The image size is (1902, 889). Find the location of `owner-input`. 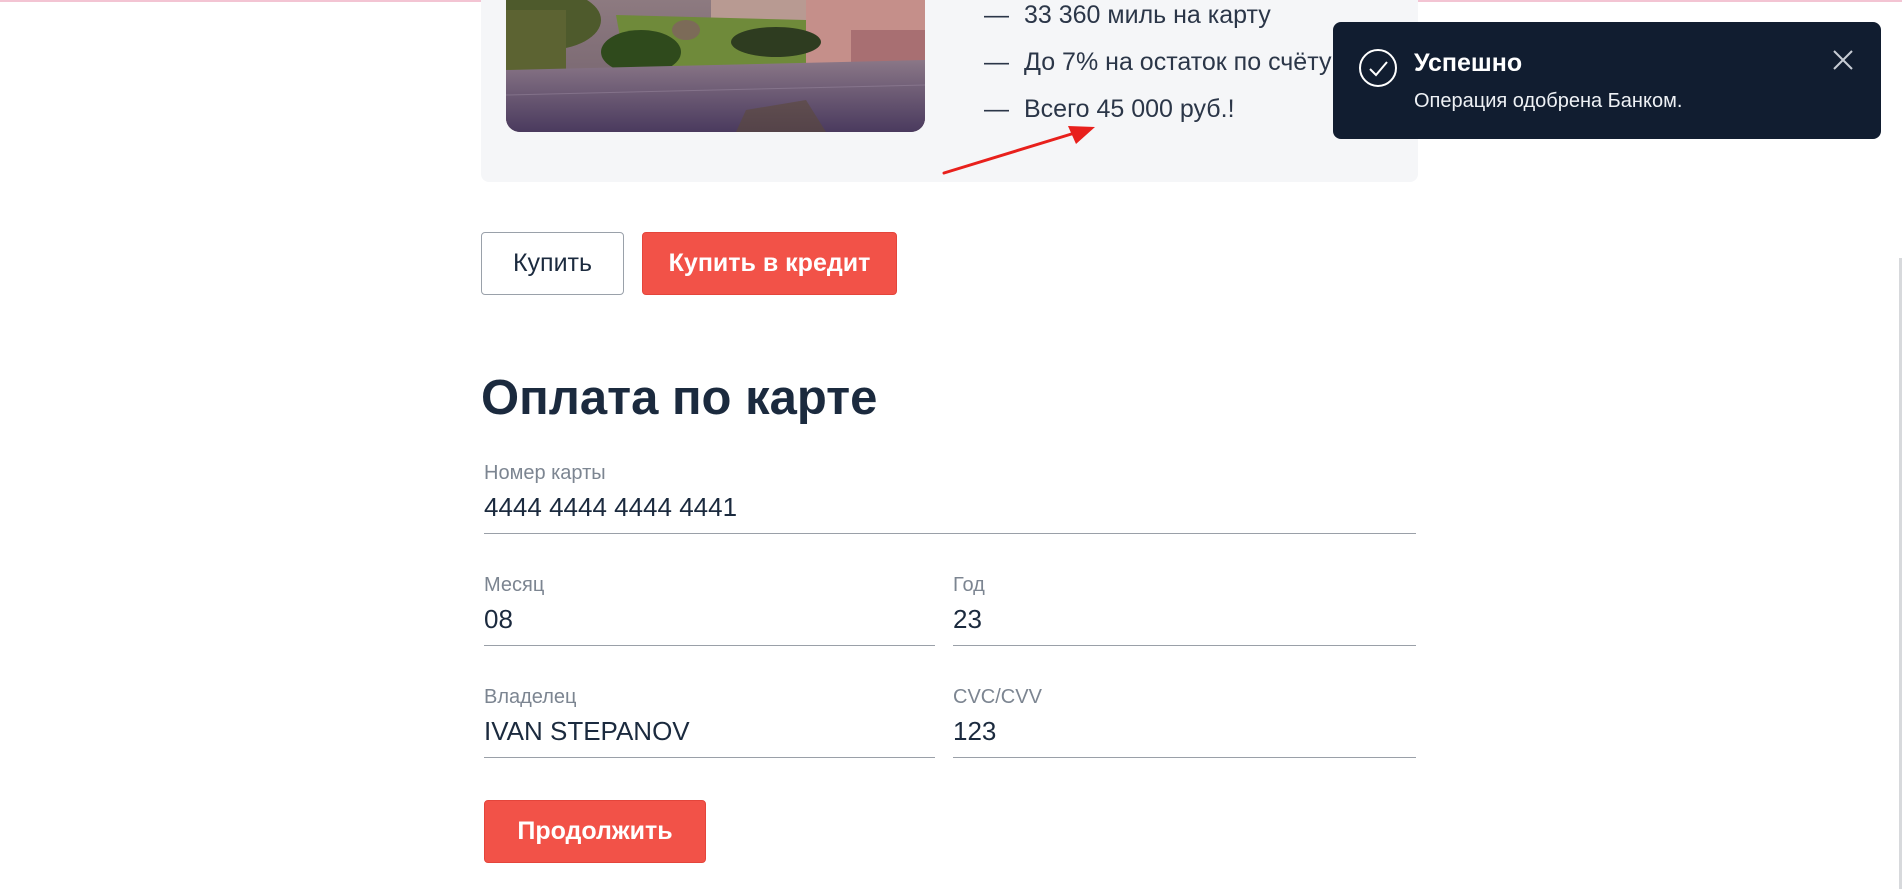

owner-input is located at coordinates (709, 734).